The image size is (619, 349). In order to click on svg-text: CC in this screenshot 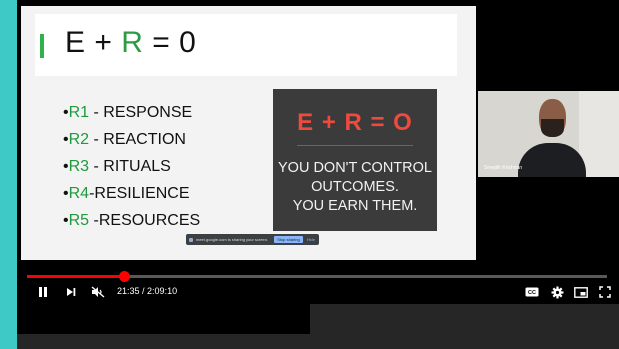, I will do `click(532, 293)`.